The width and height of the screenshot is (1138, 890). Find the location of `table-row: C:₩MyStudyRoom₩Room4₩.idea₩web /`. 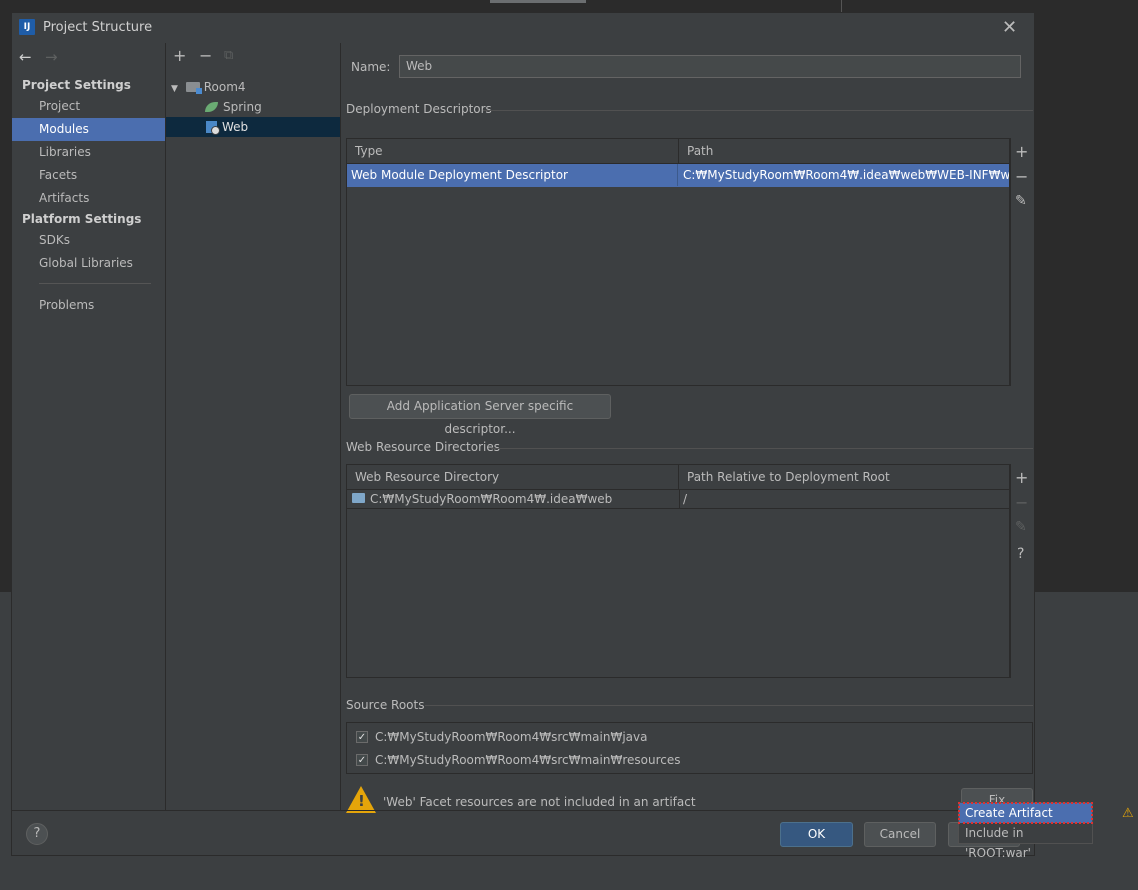

table-row: C:₩MyStudyRoom₩Room4₩.idea₩web / is located at coordinates (678, 499).